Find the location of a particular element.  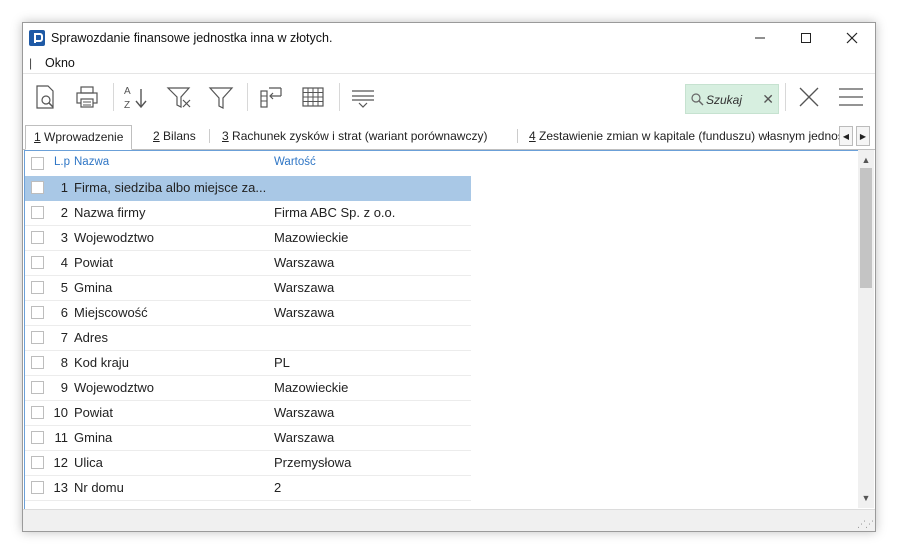

table-row: 9 Wojewodztwo Mazowieckie is located at coordinates (248, 388).